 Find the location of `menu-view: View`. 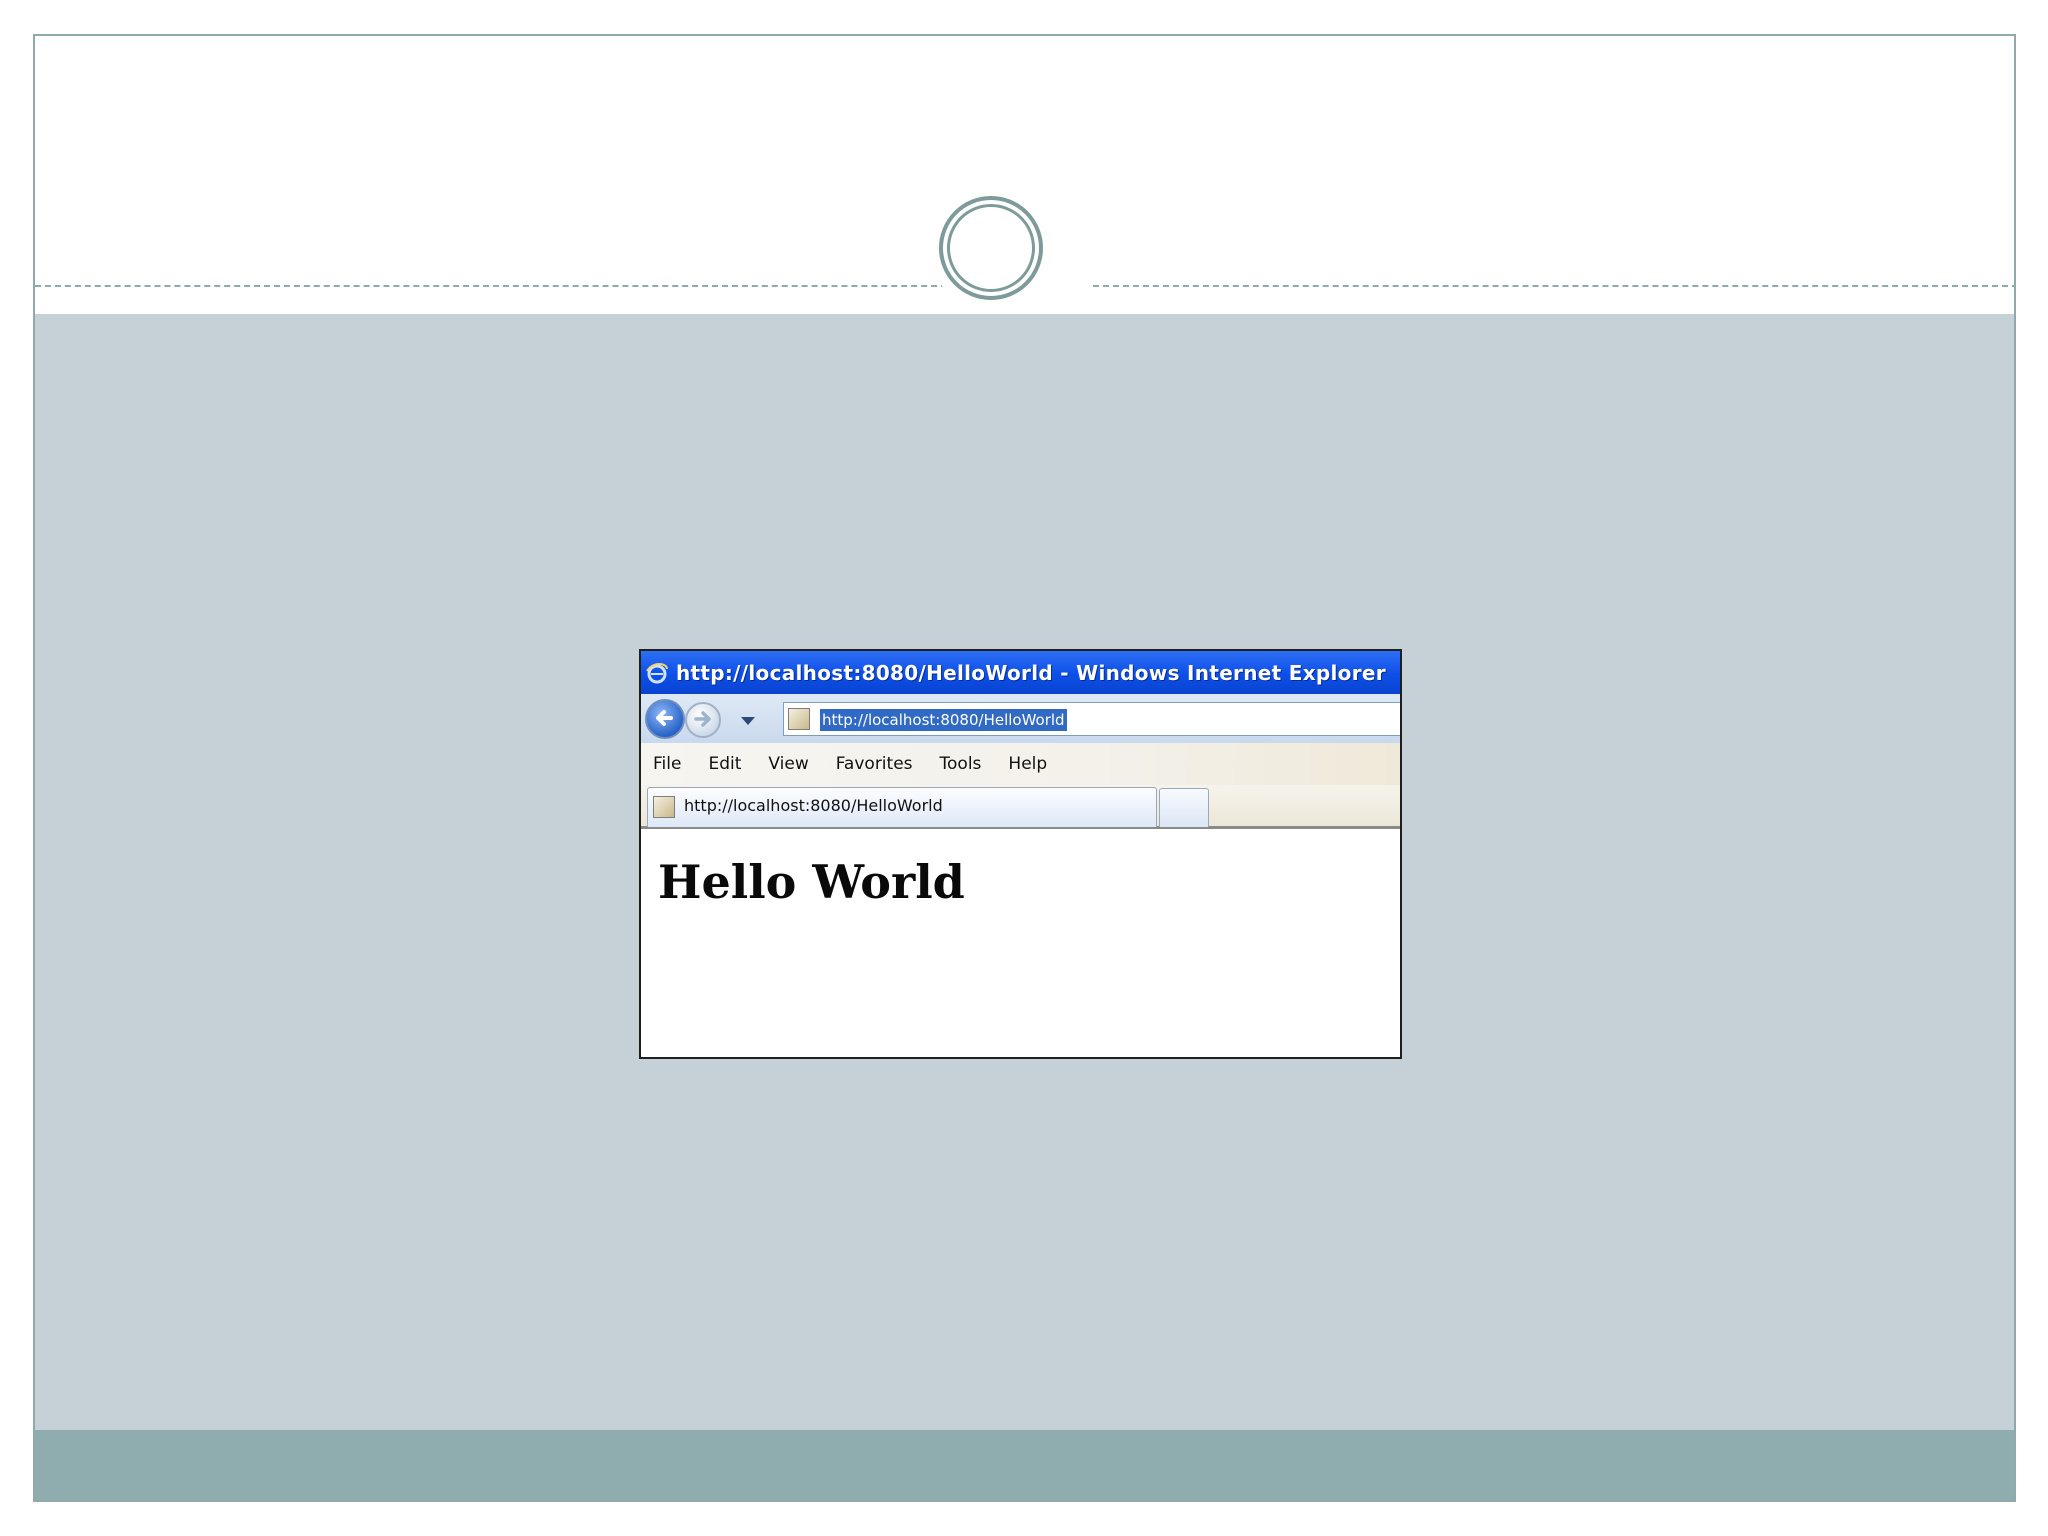

menu-view: View is located at coordinates (788, 764).